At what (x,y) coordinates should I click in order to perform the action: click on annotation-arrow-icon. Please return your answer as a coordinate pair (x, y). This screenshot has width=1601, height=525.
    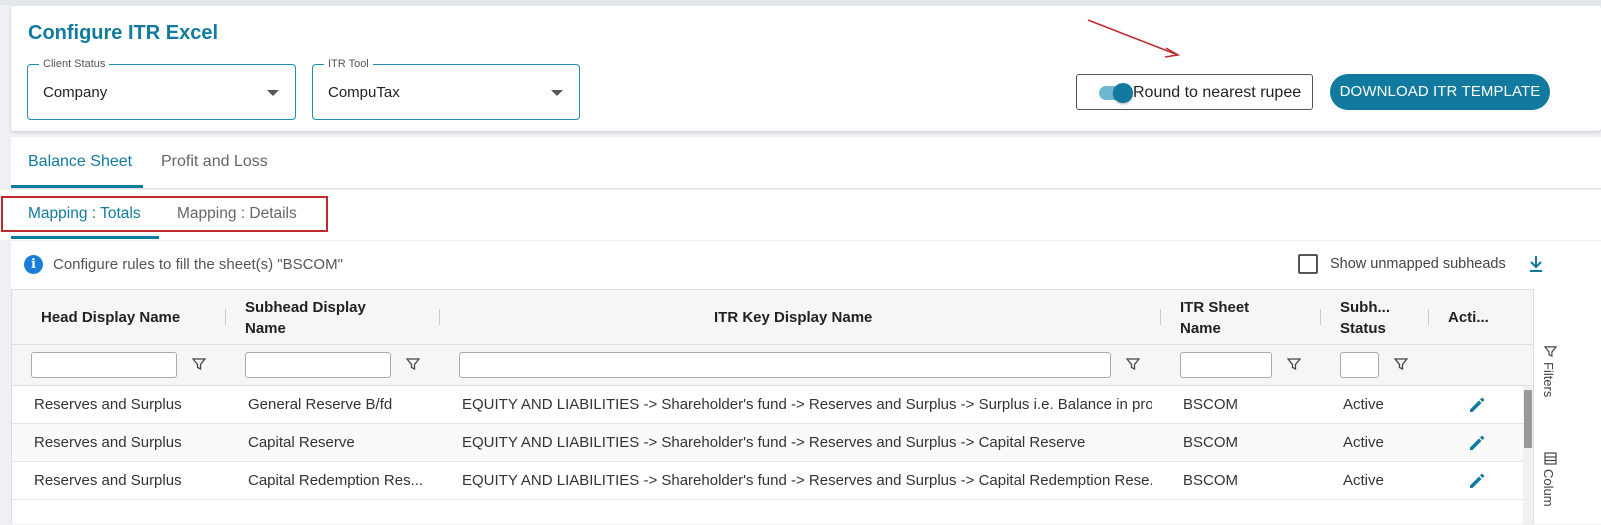
    Looking at the image, I should click on (1134, 38).